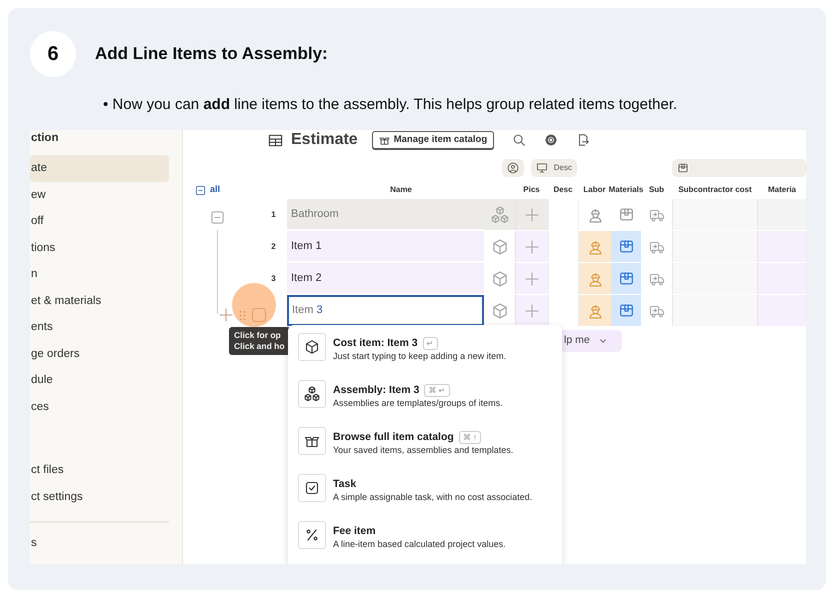 This screenshot has height=594, width=834. I want to click on open-box-icon, so click(384, 140).